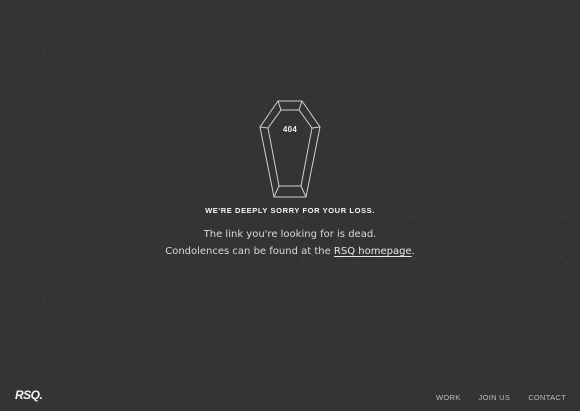 This screenshot has width=580, height=411. I want to click on coffin-illustration: 404, so click(290, 149).